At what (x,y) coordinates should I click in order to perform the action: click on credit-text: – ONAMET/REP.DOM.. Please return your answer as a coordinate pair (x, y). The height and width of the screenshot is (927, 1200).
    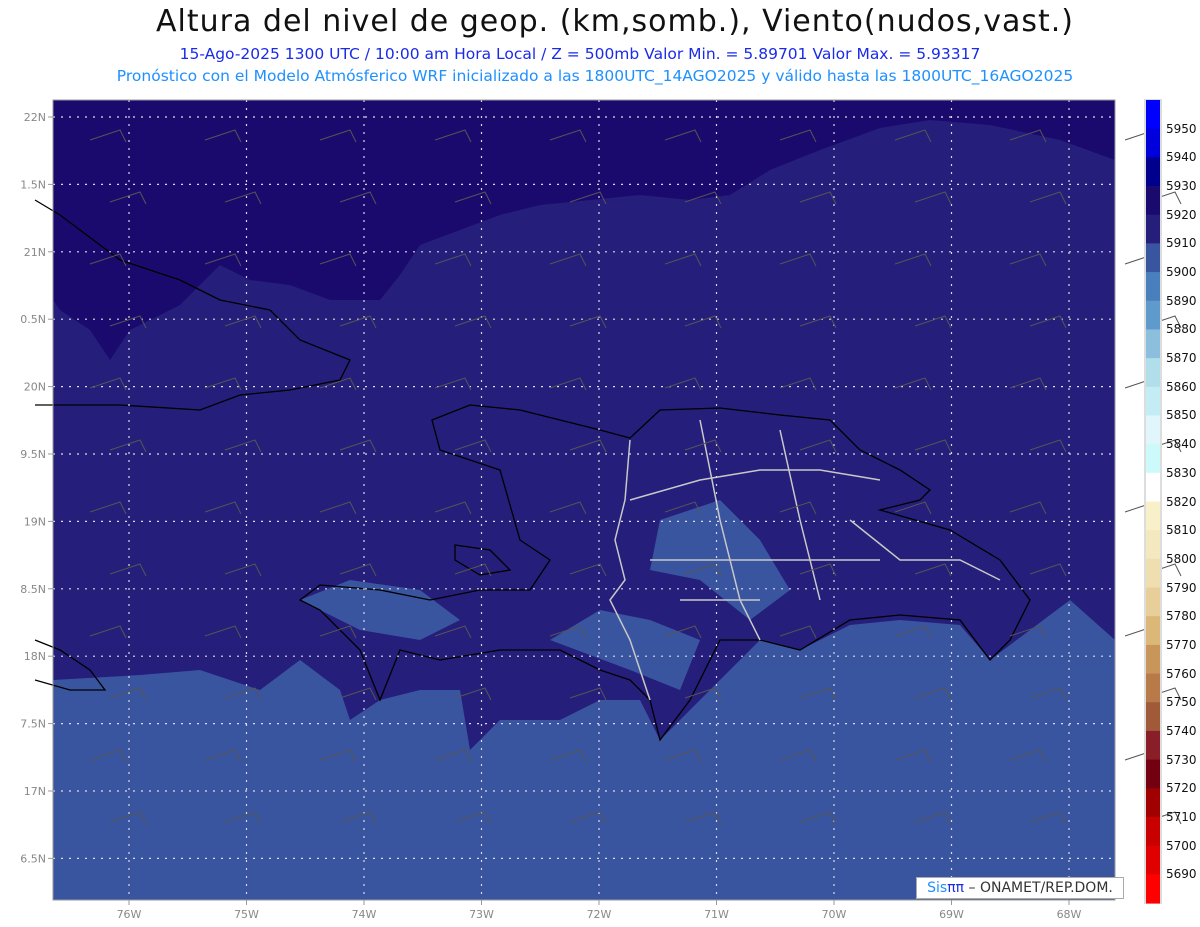
    Looking at the image, I should click on (1038, 888).